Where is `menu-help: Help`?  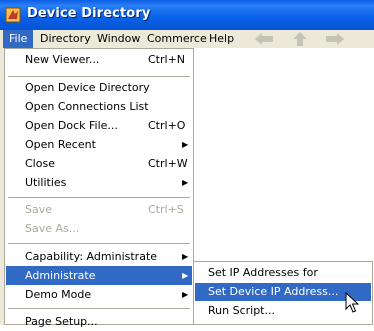
menu-help: Help is located at coordinates (221, 39).